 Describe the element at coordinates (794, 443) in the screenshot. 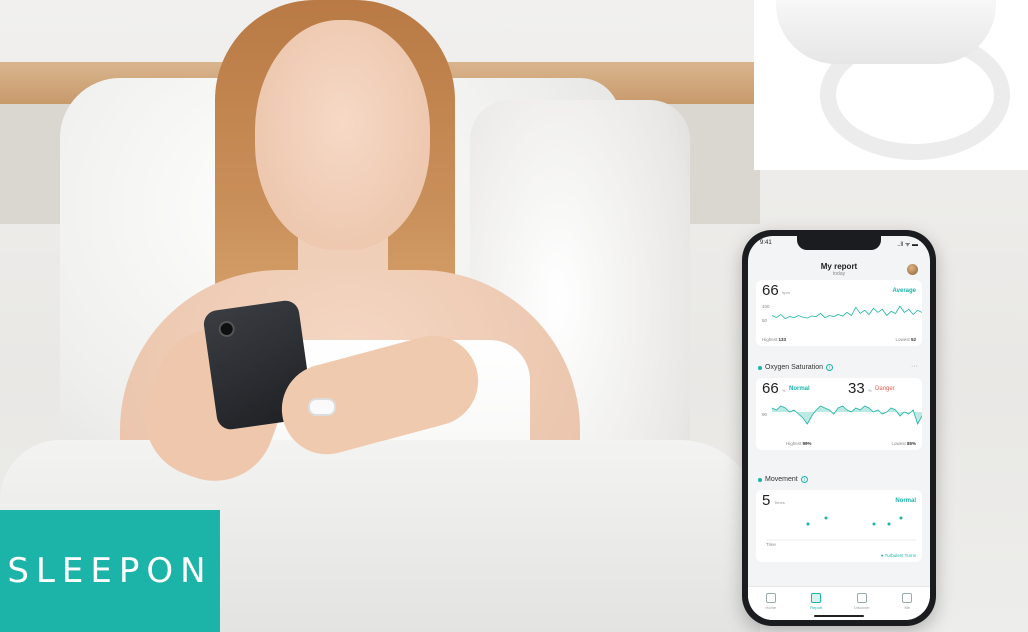

I see `oxygen-highest-label: Highest` at that location.